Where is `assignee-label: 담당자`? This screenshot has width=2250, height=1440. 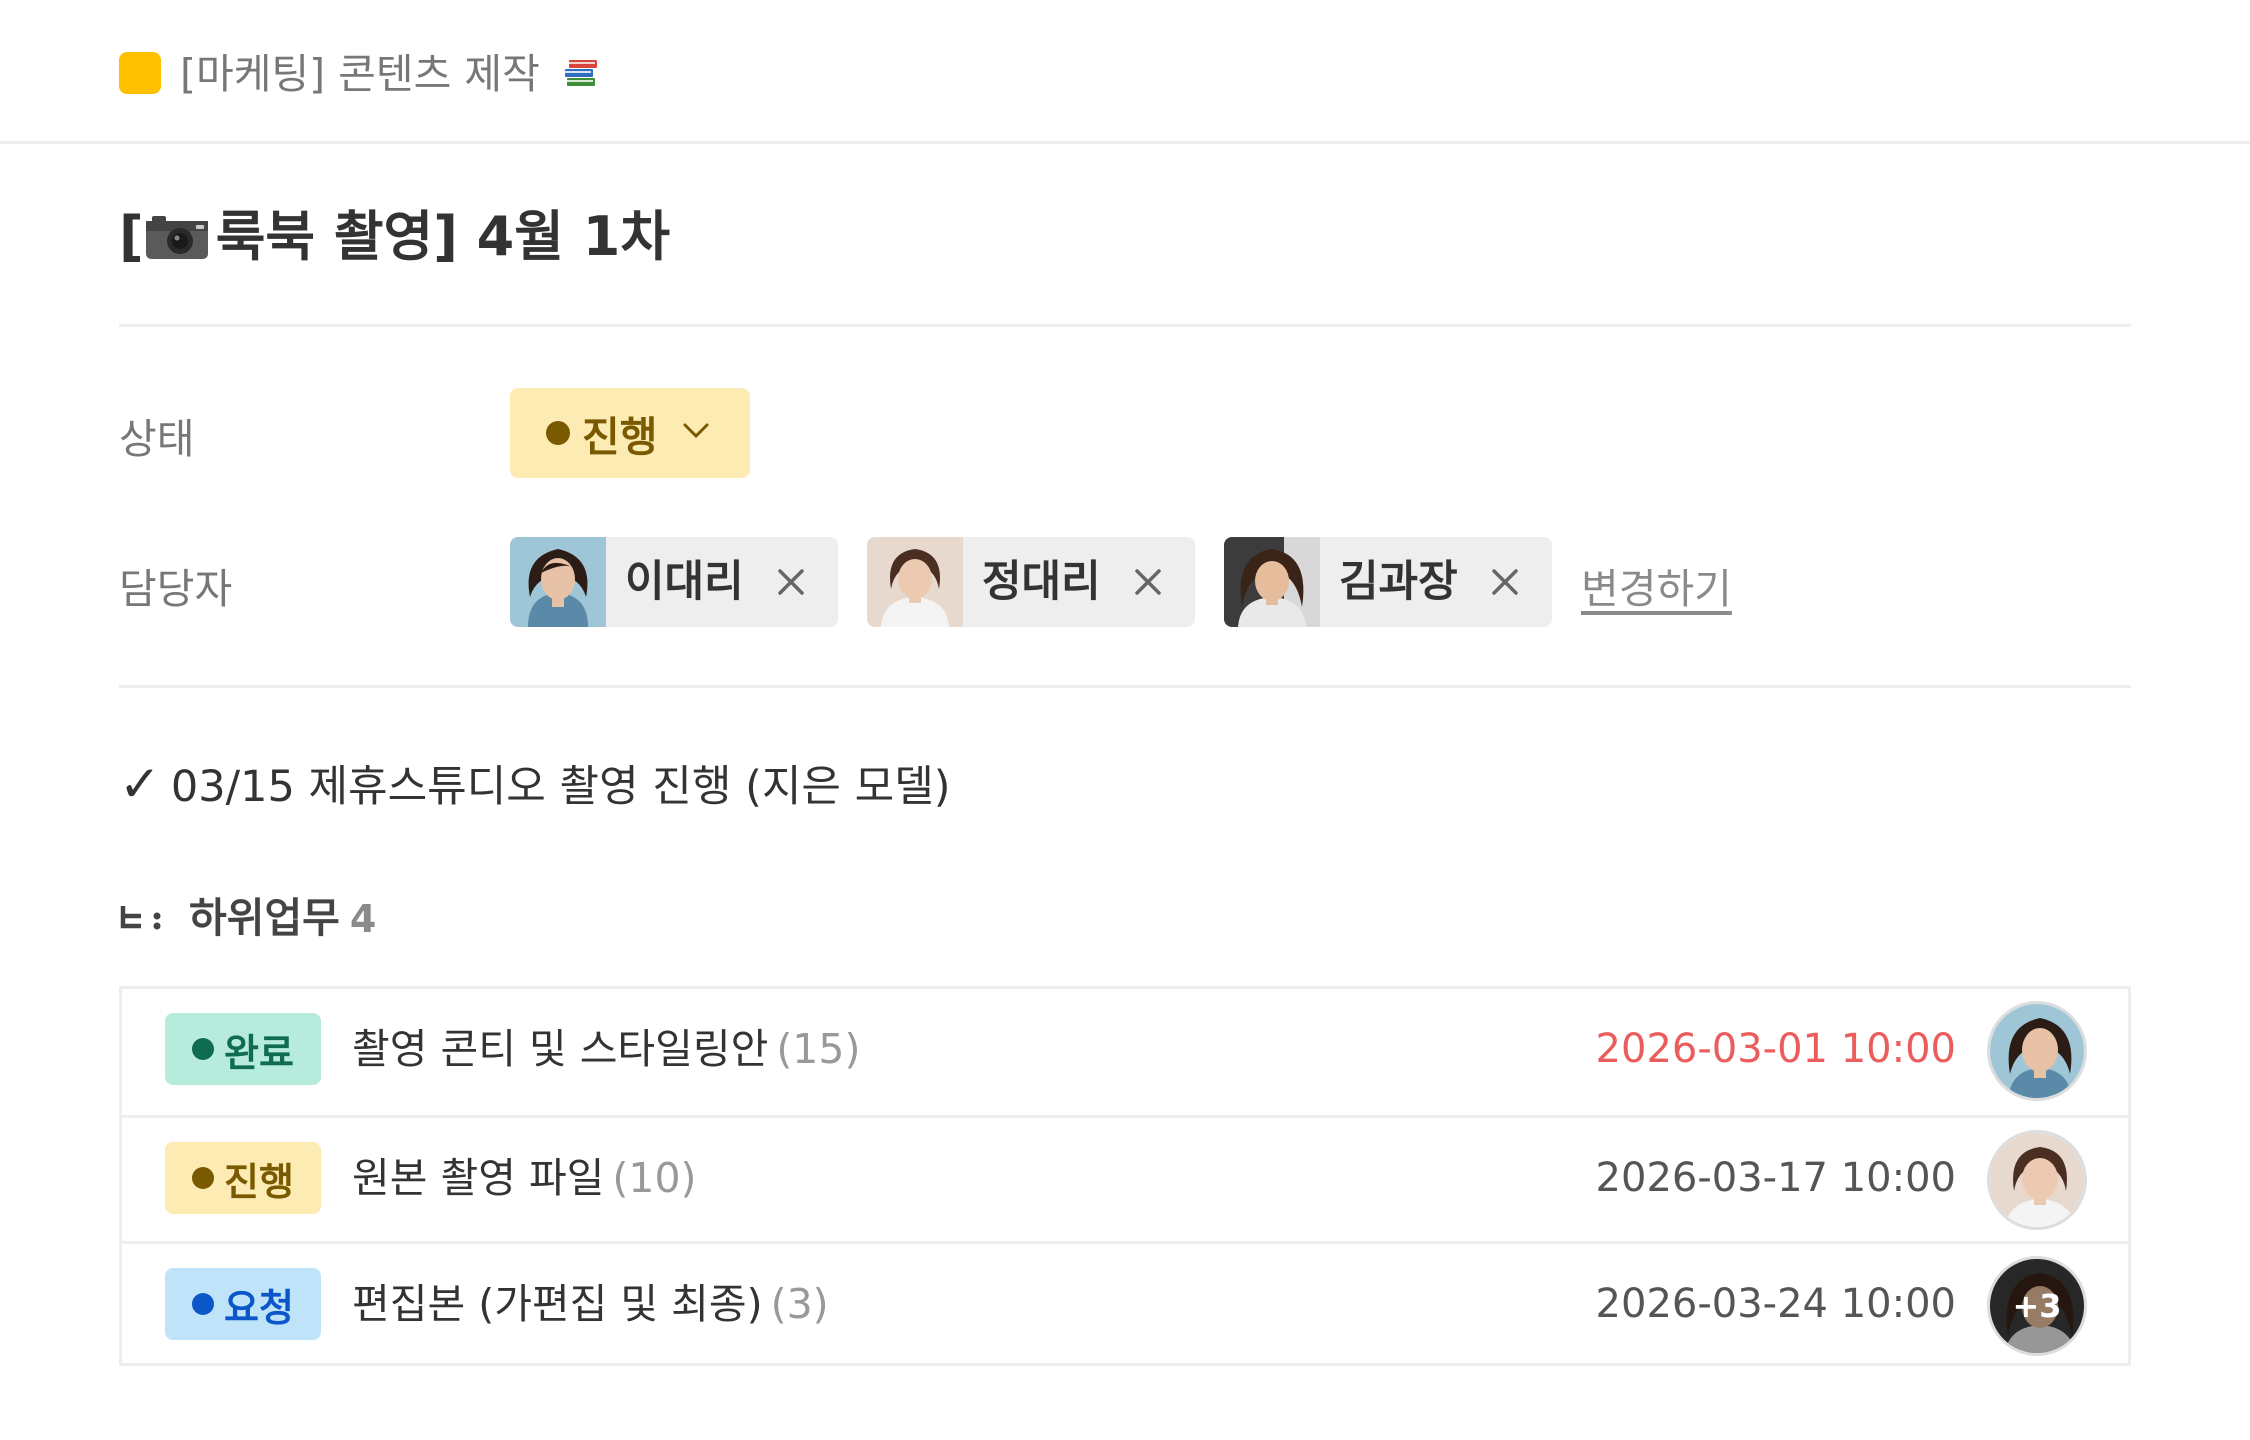
assignee-label: 담당자 is located at coordinates (176, 589).